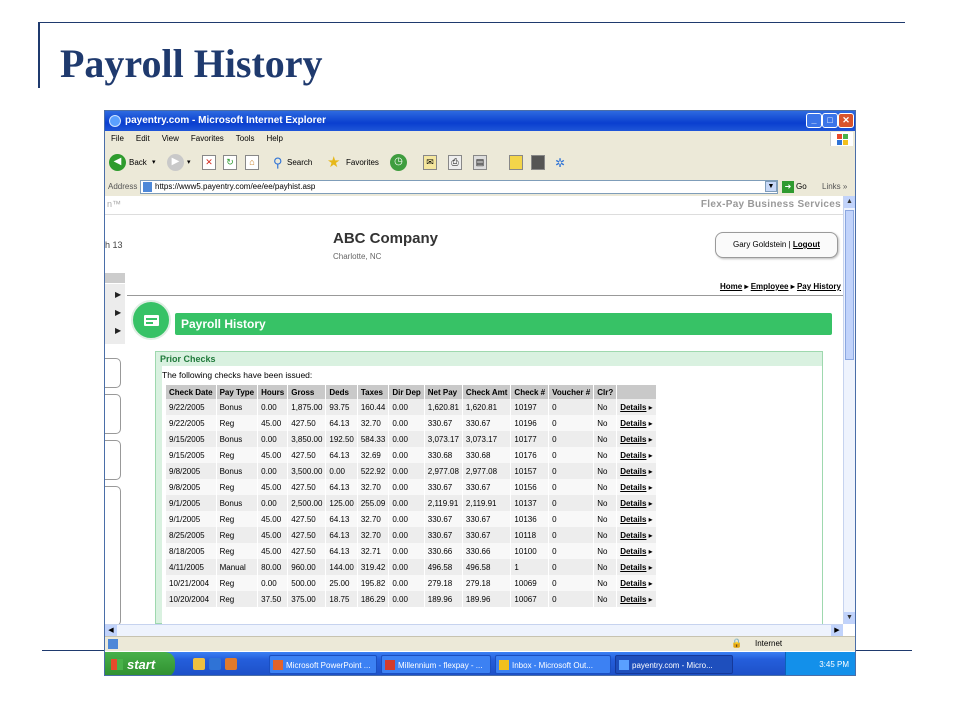  Describe the element at coordinates (474, 630) in the screenshot. I see `horizontal-scrollbar: ◀ ▶` at that location.